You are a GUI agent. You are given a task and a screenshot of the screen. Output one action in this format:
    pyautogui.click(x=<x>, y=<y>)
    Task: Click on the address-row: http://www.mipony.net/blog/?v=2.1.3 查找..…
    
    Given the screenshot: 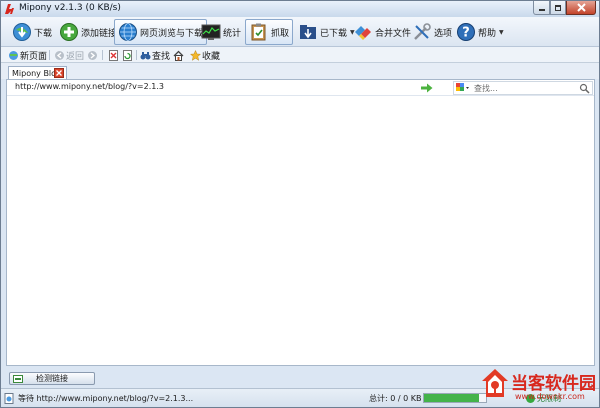 What is the action you would take?
    pyautogui.click(x=300, y=88)
    